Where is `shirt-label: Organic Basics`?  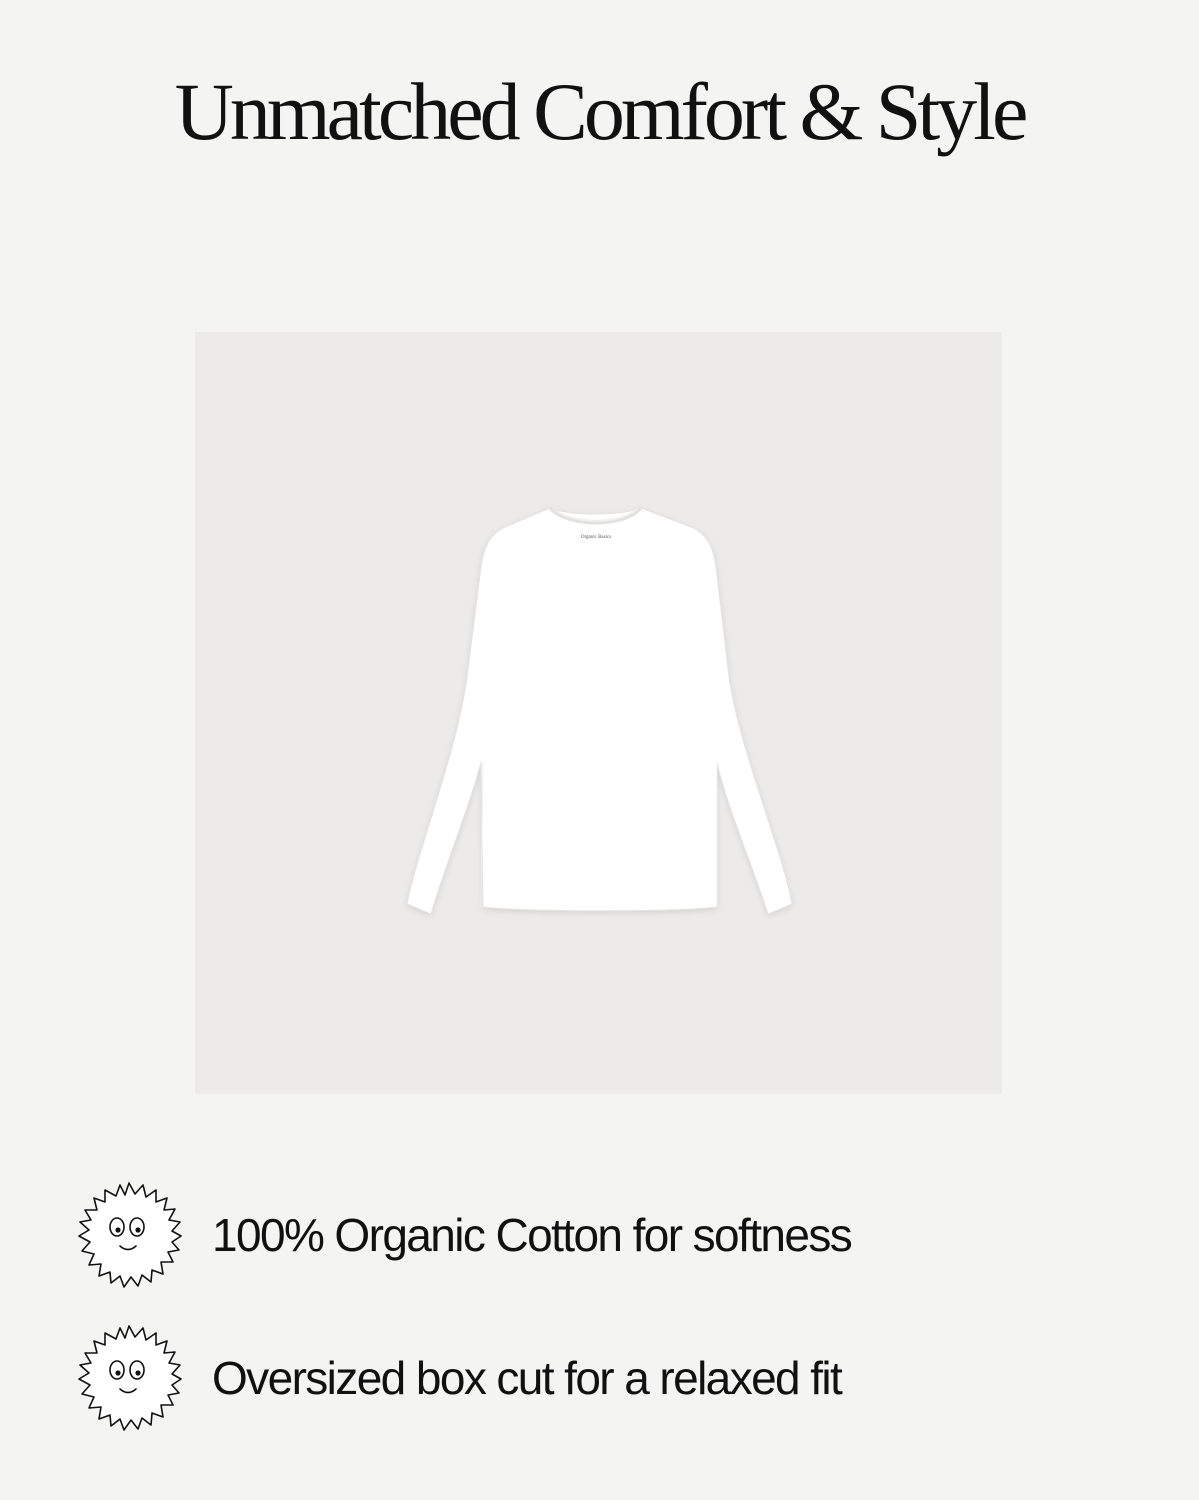
shirt-label: Organic Basics is located at coordinates (596, 537).